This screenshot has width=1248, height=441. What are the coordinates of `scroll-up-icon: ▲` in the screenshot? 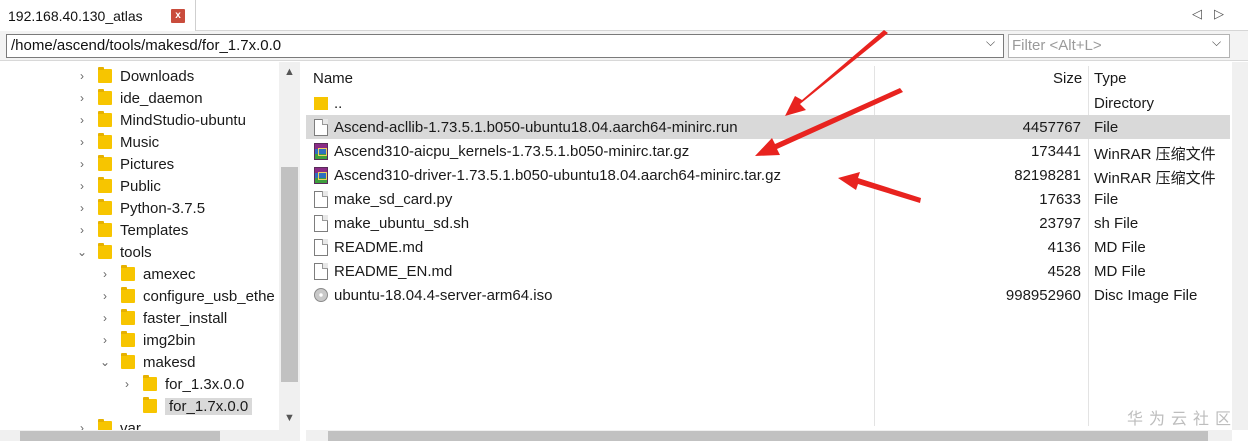 It's located at (289, 72).